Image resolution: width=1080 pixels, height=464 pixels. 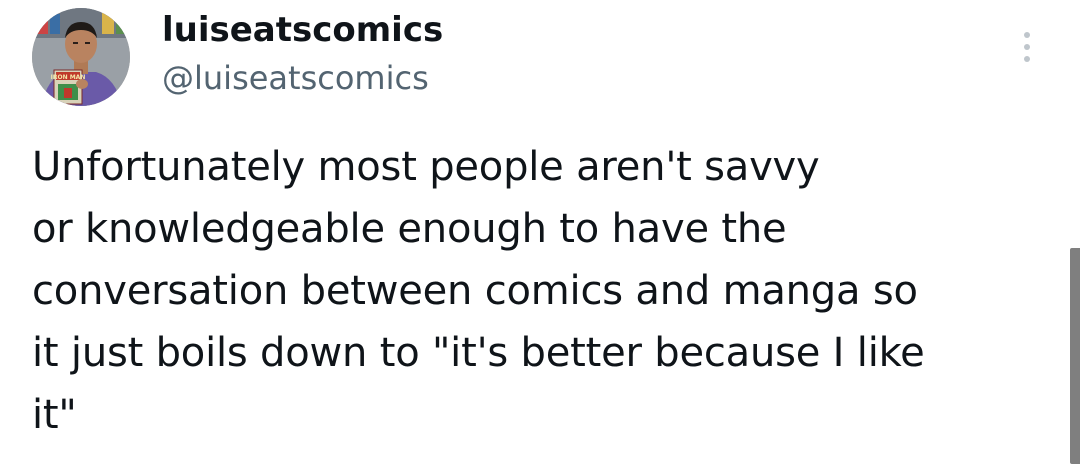 I want to click on more-options-button, so click(x=1027, y=47).